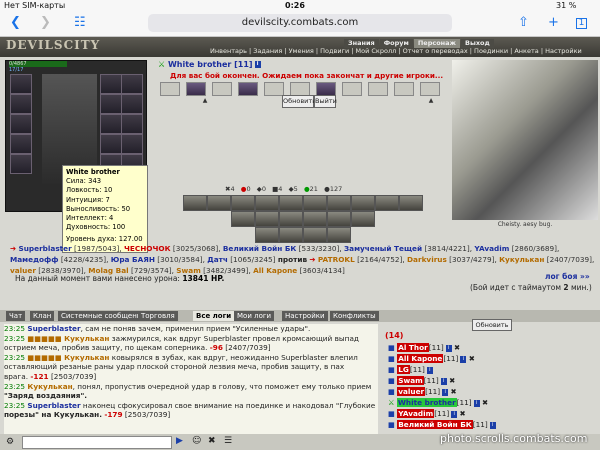 The height and width of the screenshot is (450, 600). I want to click on list-item: ■ Al Thor[11] i ✖, so click(424, 348).